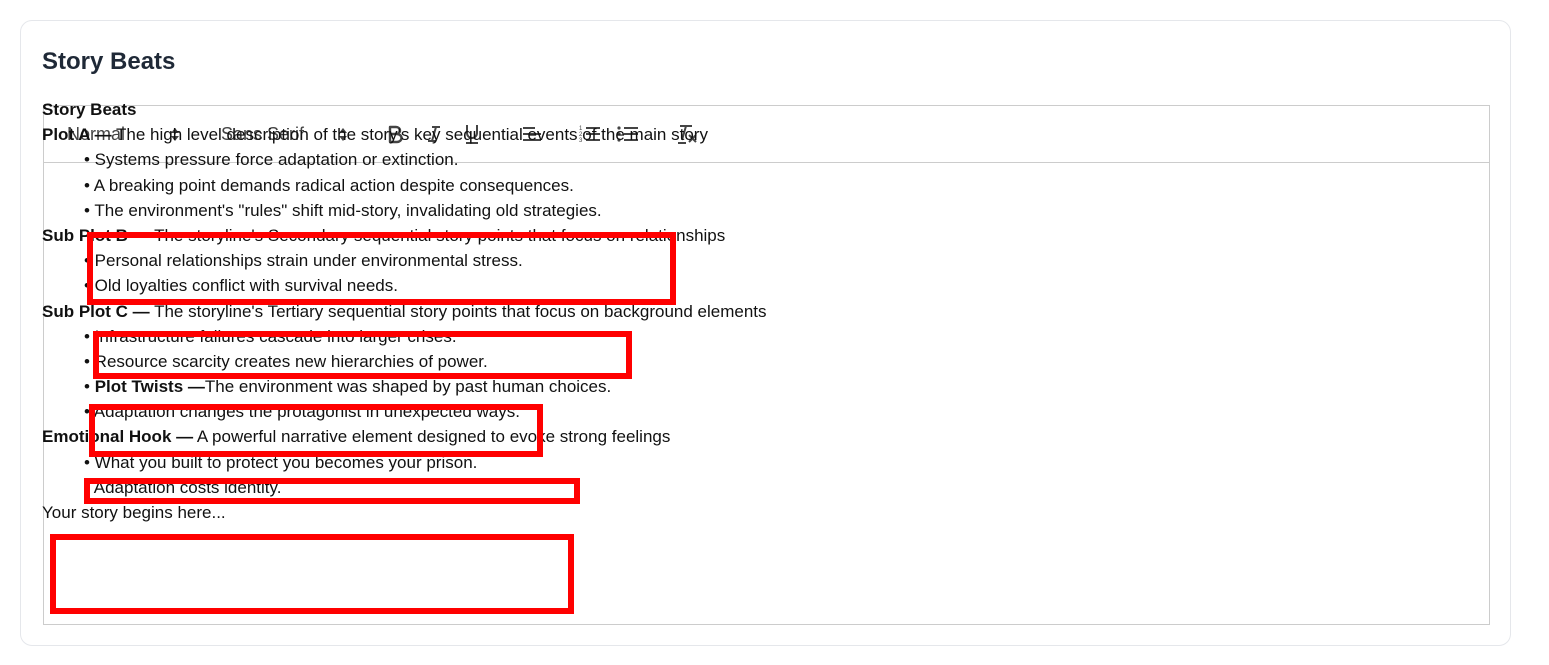  I want to click on emotional-hook-label: Emotional Hook —, so click(118, 437).